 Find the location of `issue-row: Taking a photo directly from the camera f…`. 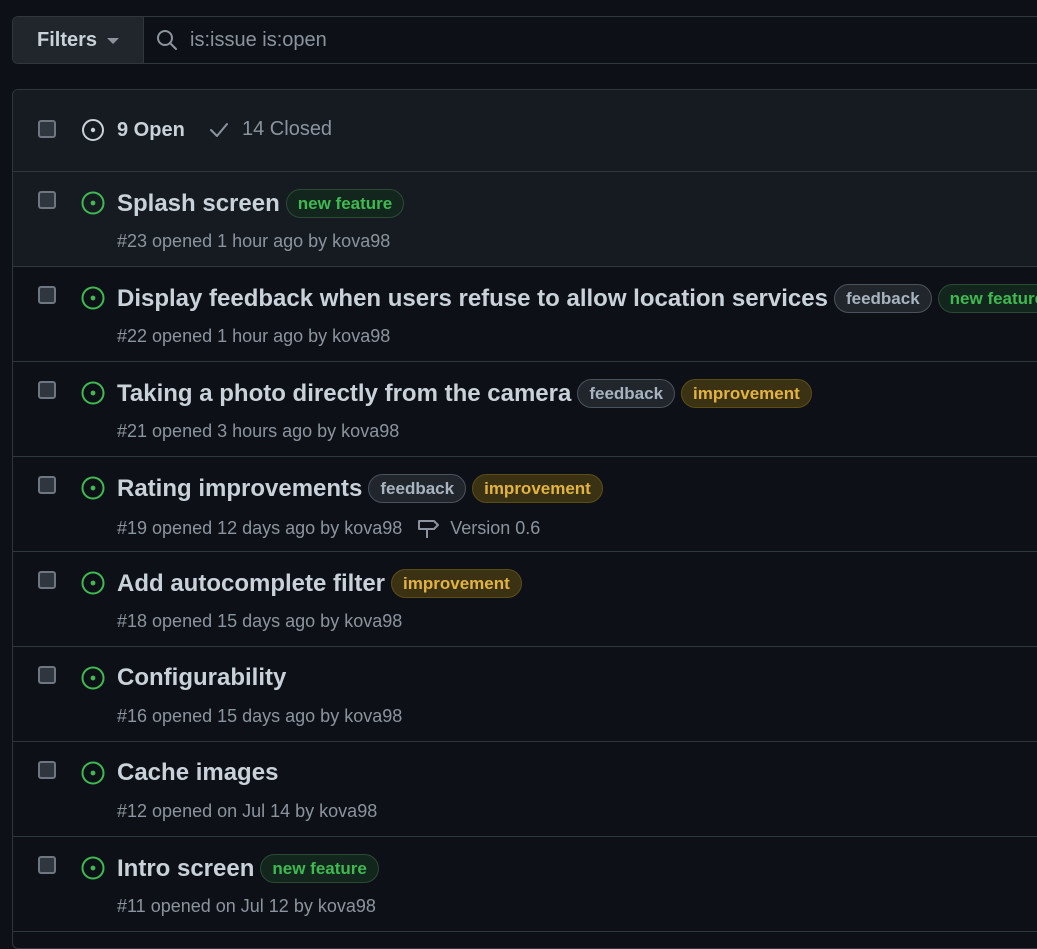

issue-row: Taking a photo directly from the camera f… is located at coordinates (525, 409).